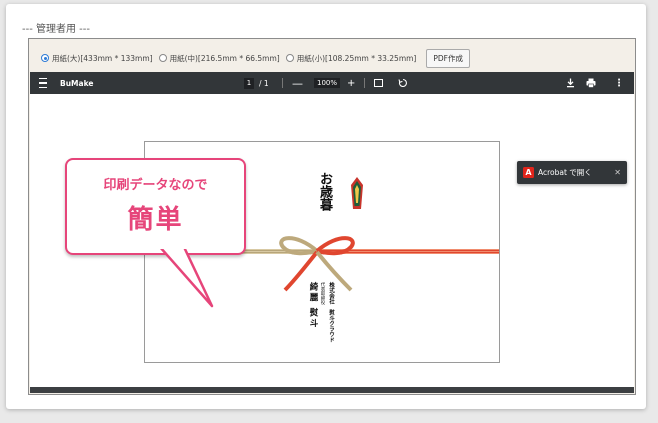 Image resolution: width=658 pixels, height=423 pixels. What do you see at coordinates (331, 312) in the screenshot?
I see `company-name: 株式会社 熨斗クラウド` at bounding box center [331, 312].